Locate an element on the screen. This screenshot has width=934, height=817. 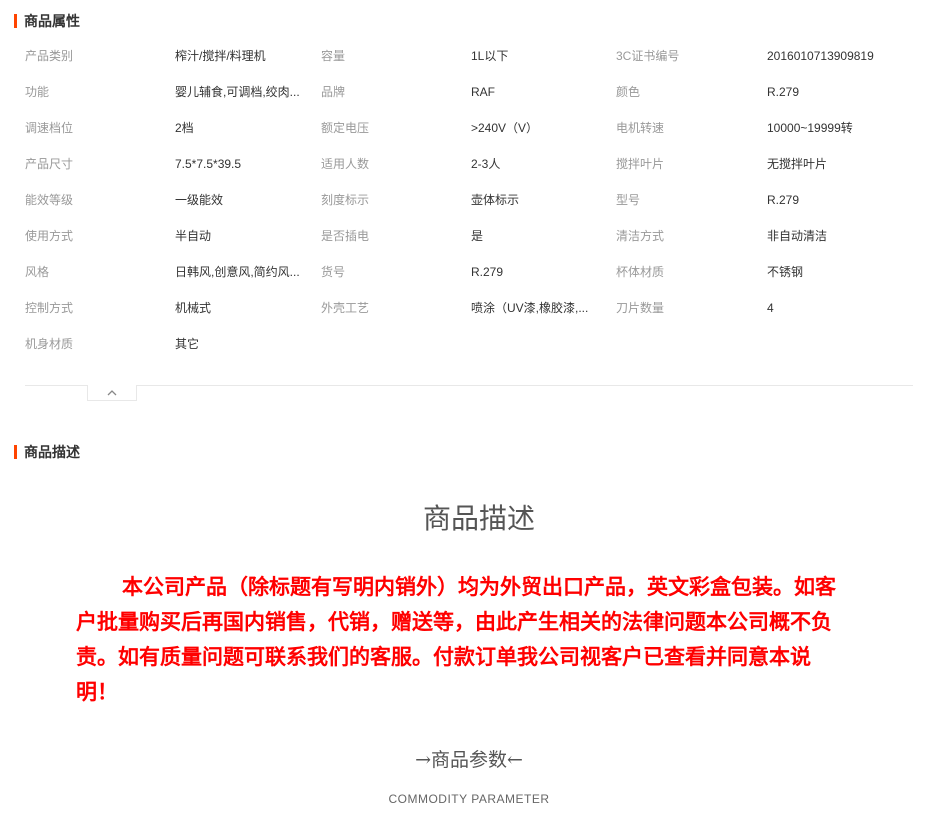
description-heading: 商品描述 is located at coordinates (478, 518).